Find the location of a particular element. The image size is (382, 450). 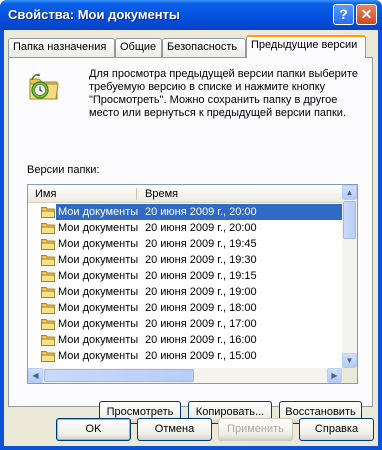

help-title-button: ? is located at coordinates (343, 14).